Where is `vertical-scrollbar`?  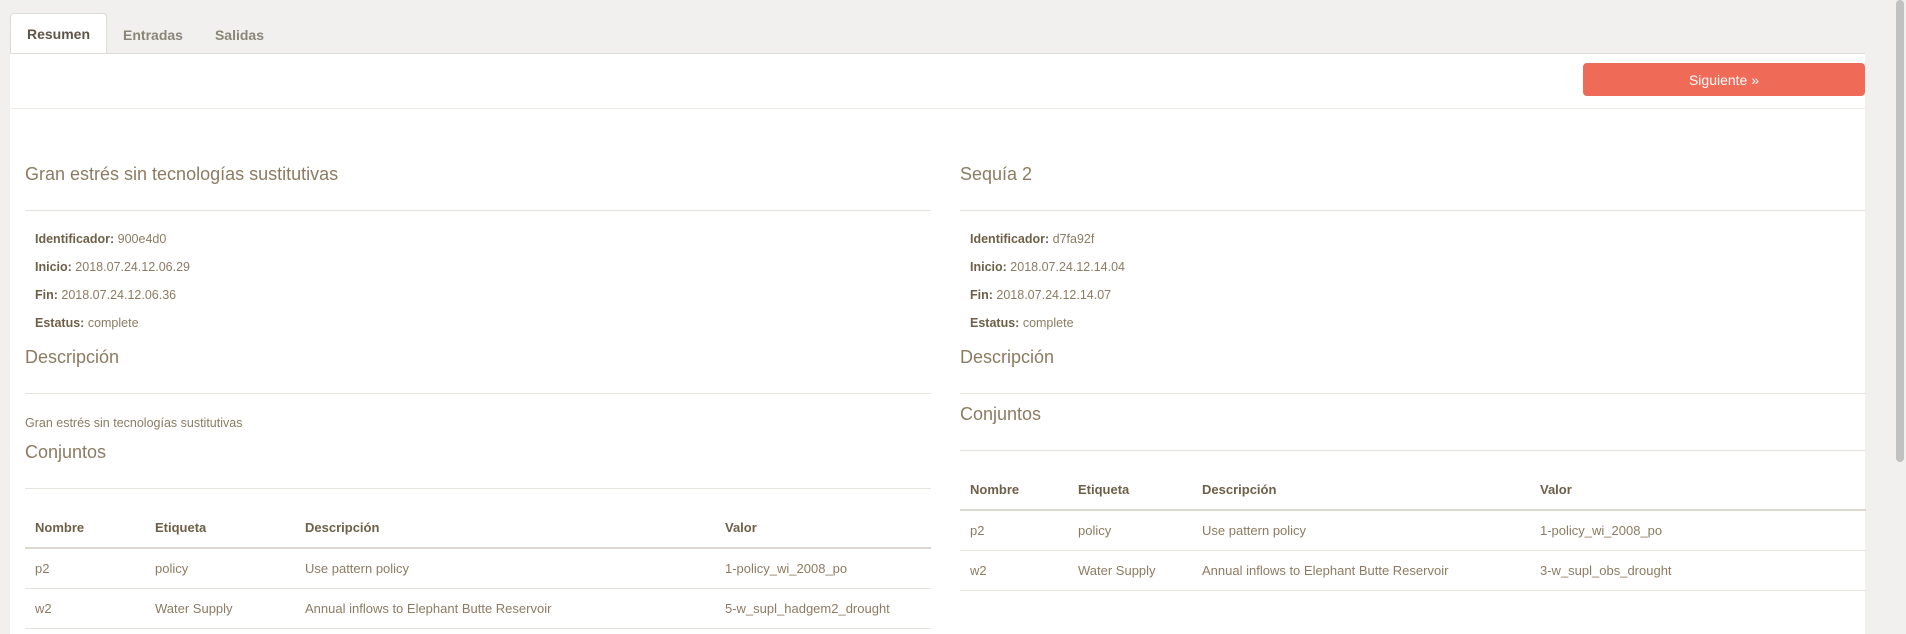 vertical-scrollbar is located at coordinates (1900, 306).